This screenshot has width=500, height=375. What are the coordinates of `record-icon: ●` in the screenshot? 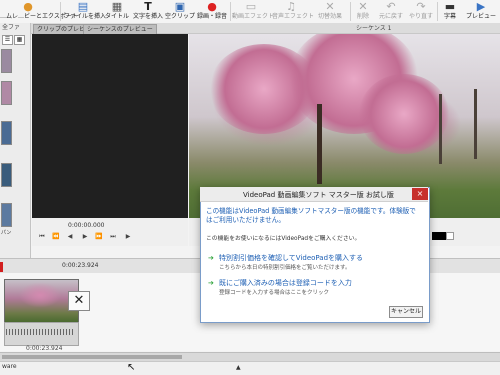 It's located at (212, 6).